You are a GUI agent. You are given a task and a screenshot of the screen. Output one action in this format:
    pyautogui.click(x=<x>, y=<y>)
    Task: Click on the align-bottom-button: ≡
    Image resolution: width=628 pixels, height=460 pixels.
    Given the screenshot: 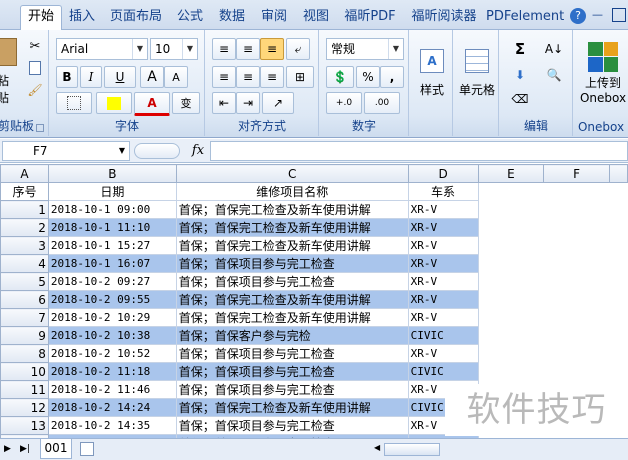 What is the action you would take?
    pyautogui.click(x=272, y=49)
    